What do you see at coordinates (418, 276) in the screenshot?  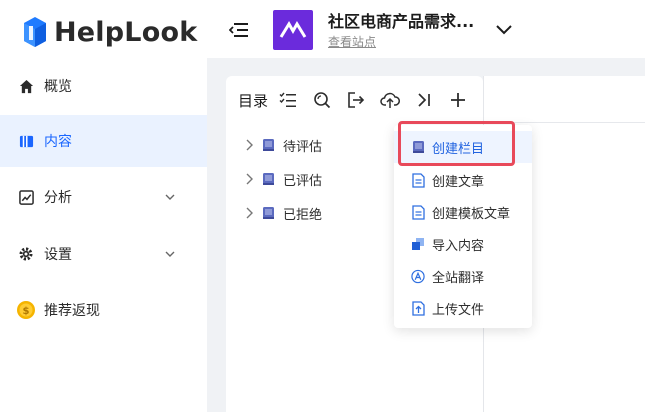 I see `translate-icon` at bounding box center [418, 276].